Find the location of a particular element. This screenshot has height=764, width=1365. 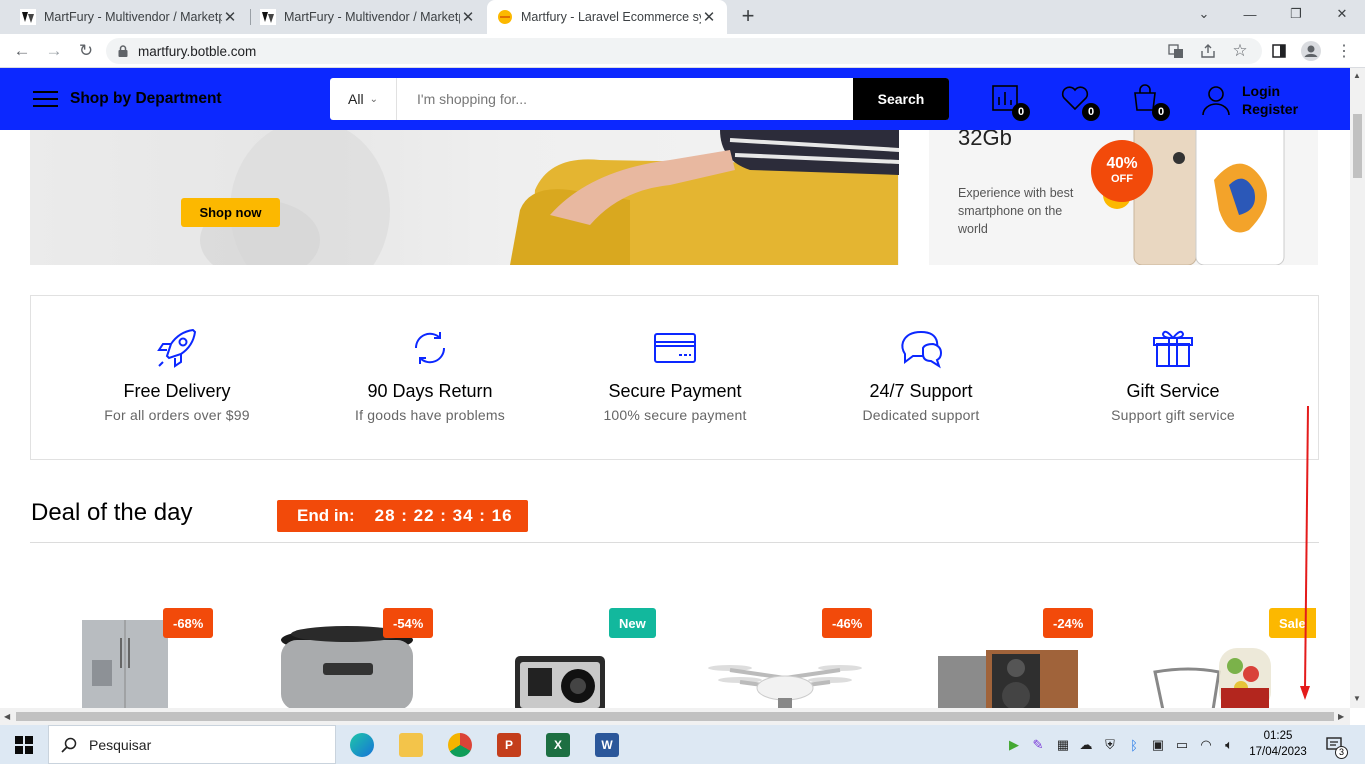

wishlist-count-badge: 0 is located at coordinates (1091, 112).